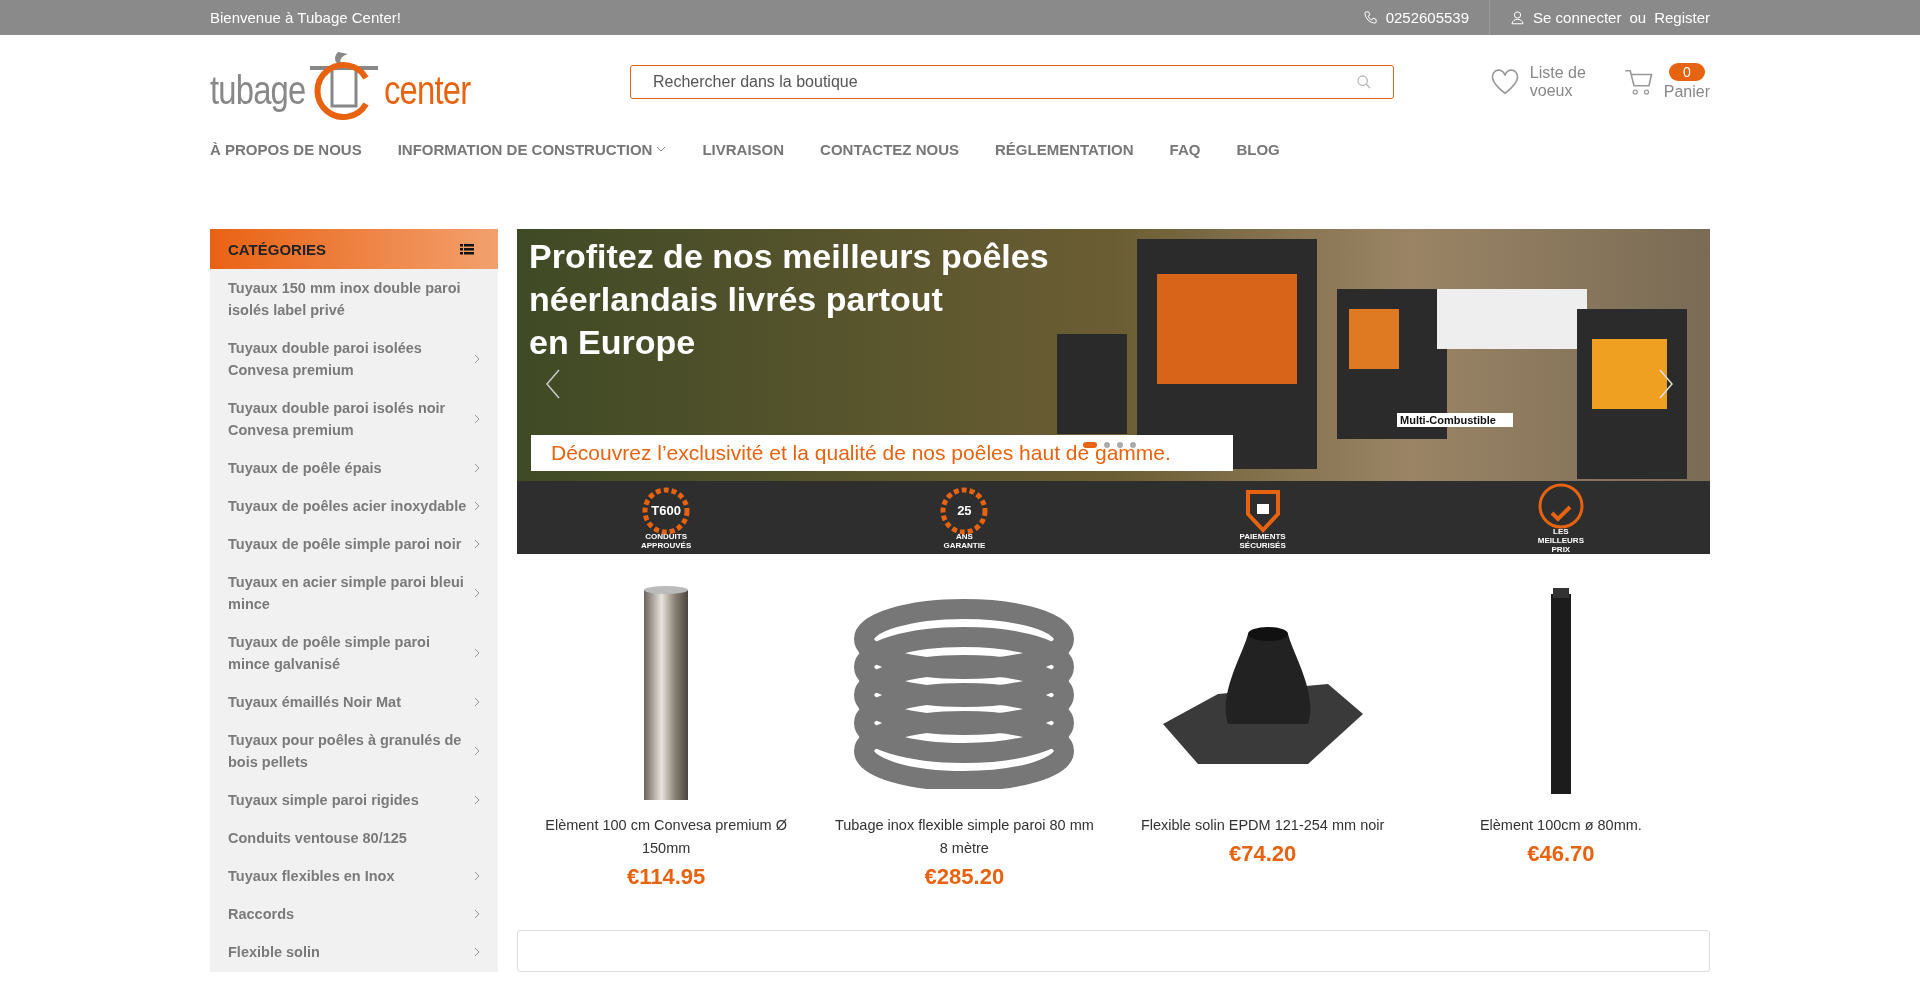 Image resolution: width=1920 pixels, height=993 pixels. What do you see at coordinates (1258, 149) in the screenshot?
I see `nav-link: BLOG` at bounding box center [1258, 149].